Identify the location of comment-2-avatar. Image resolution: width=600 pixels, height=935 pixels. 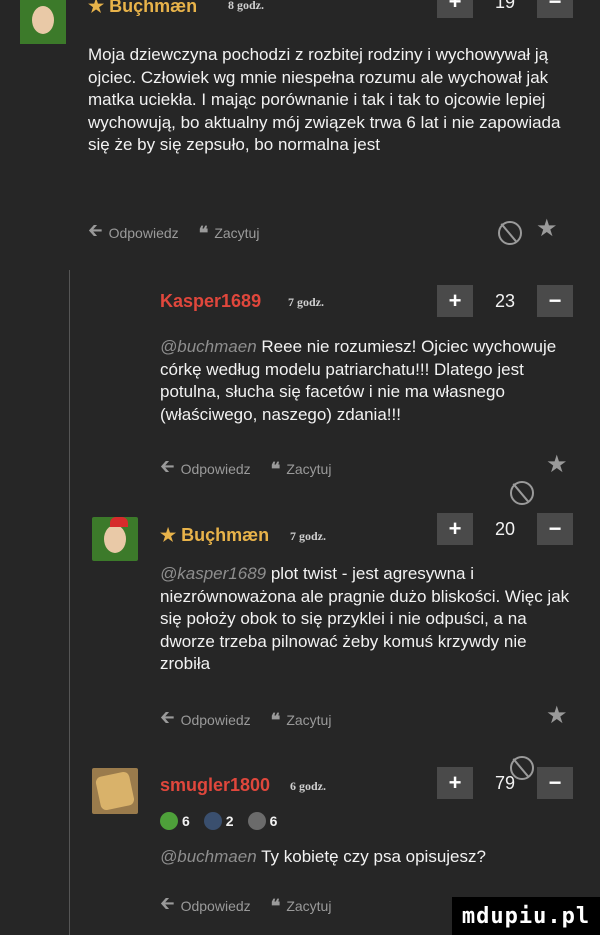
(115, 539).